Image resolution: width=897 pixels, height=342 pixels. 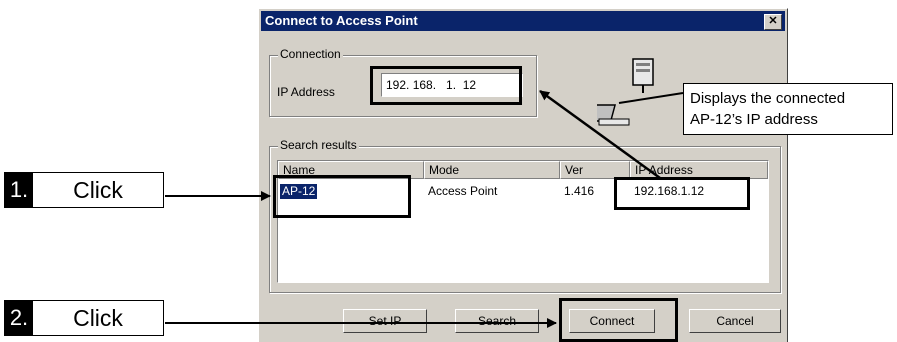 What do you see at coordinates (768, 98) in the screenshot?
I see `callout-line-1: Displays the connected` at bounding box center [768, 98].